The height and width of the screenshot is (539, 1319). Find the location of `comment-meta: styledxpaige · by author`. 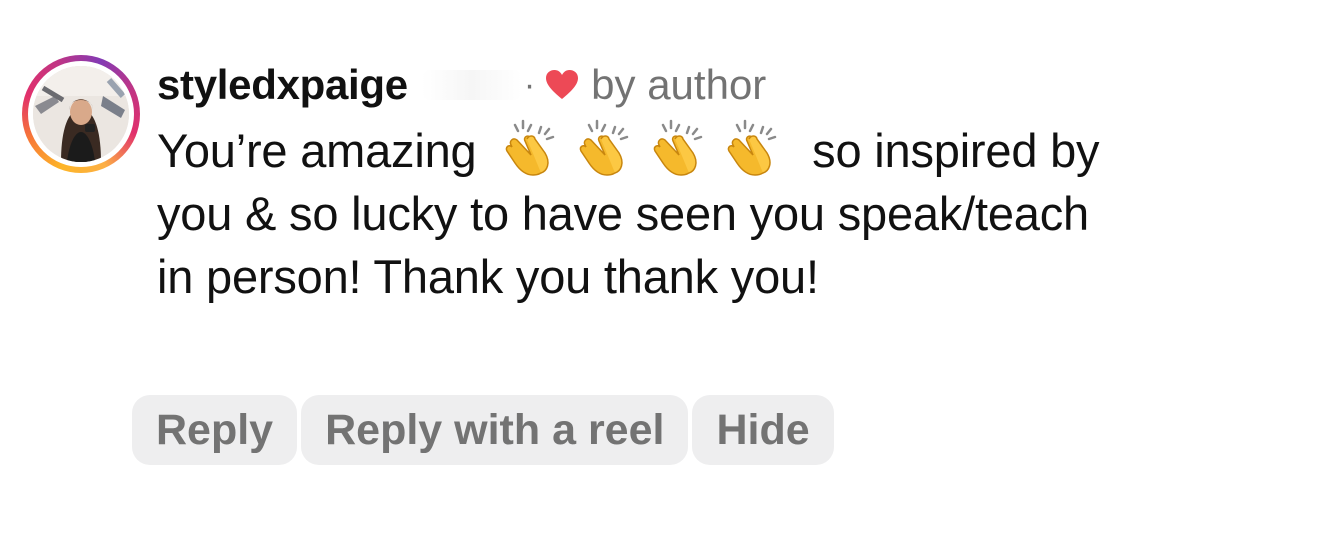

comment-meta: styledxpaige · by author is located at coordinates (707, 85).